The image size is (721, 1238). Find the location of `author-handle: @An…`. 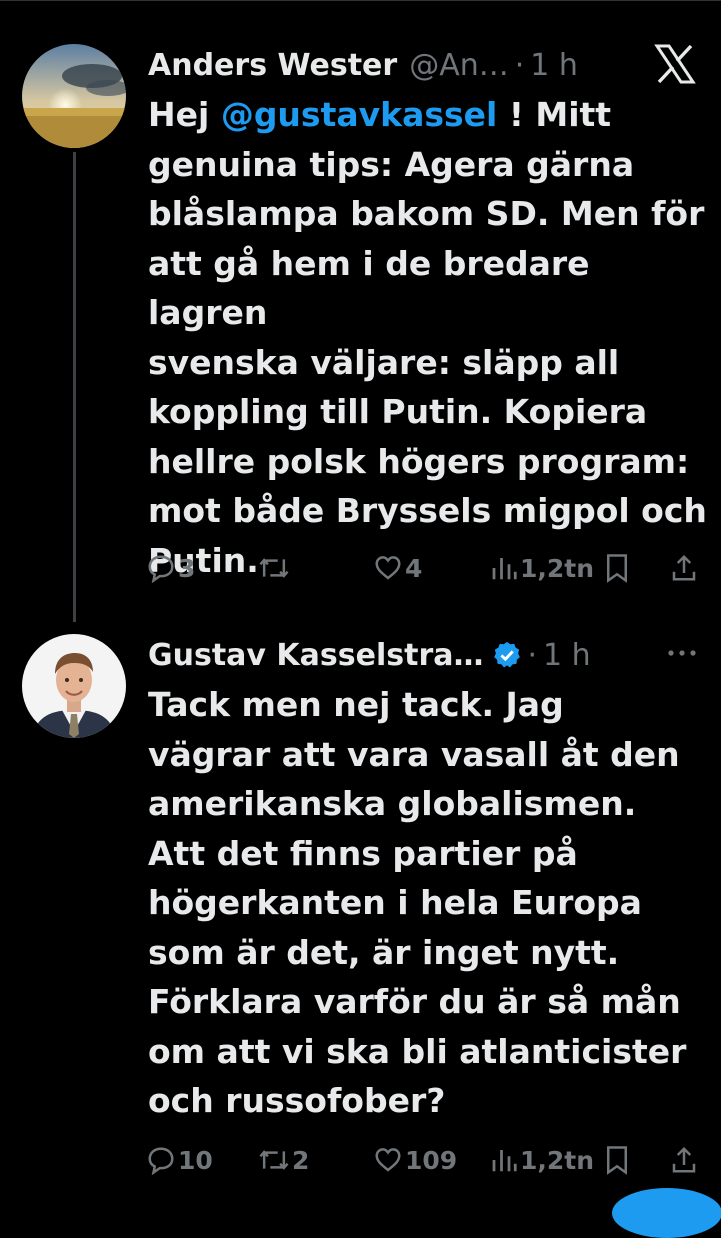

author-handle: @An… is located at coordinates (459, 65).